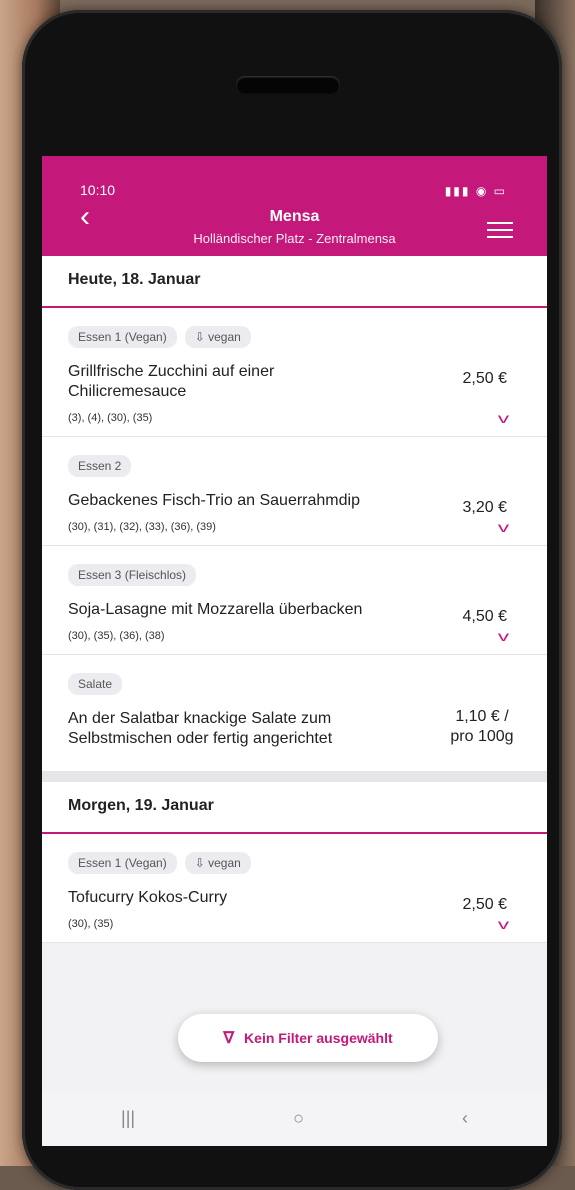 The height and width of the screenshot is (1190, 575). Describe the element at coordinates (288, 85) in the screenshot. I see `phone-speaker` at that location.